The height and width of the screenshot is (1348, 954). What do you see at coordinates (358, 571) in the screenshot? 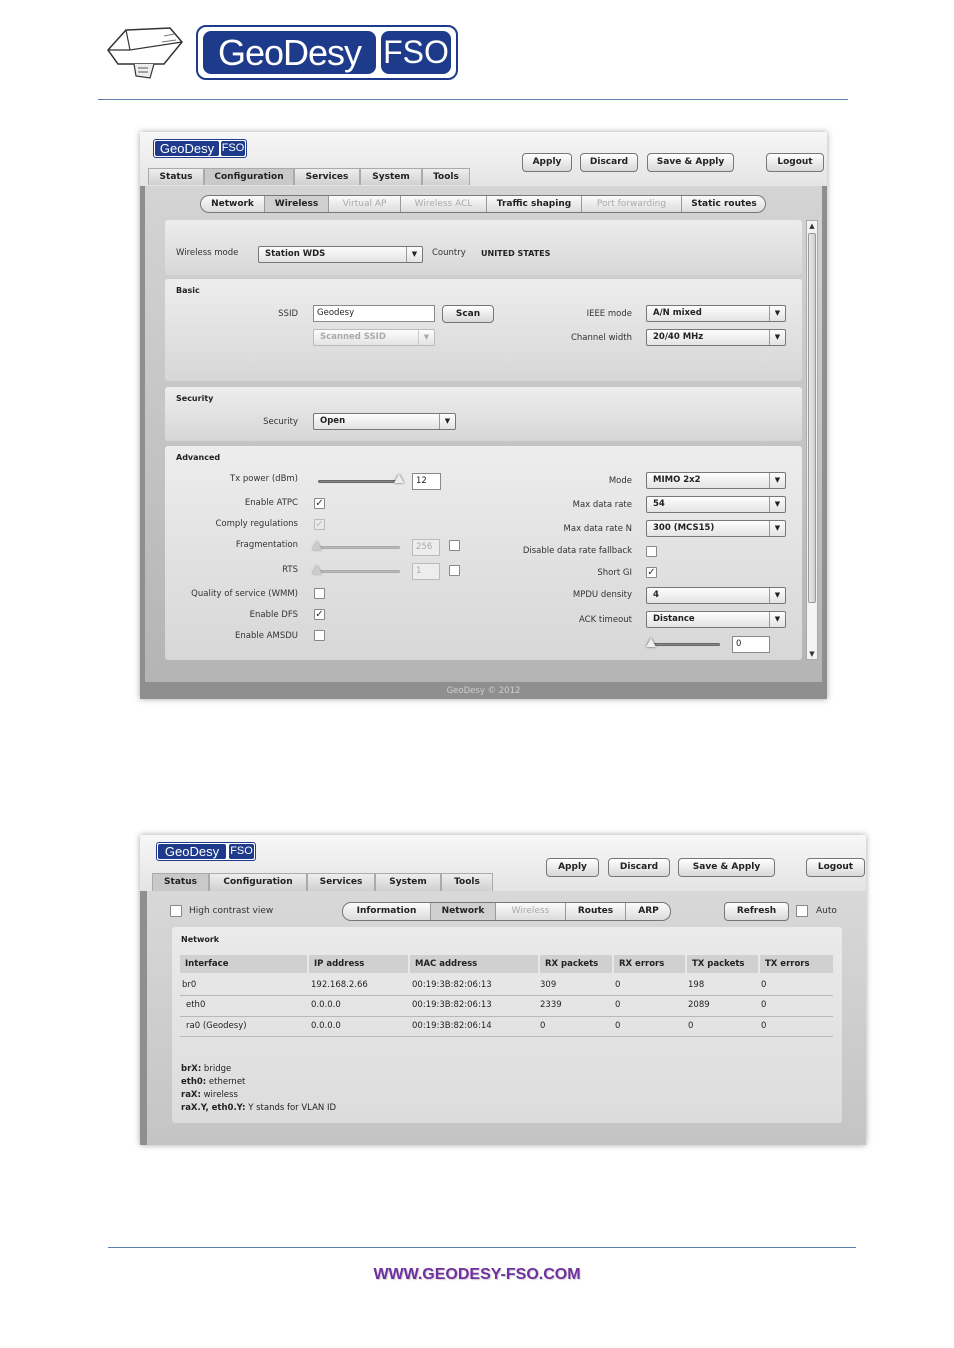
I see `rts-slider` at bounding box center [358, 571].